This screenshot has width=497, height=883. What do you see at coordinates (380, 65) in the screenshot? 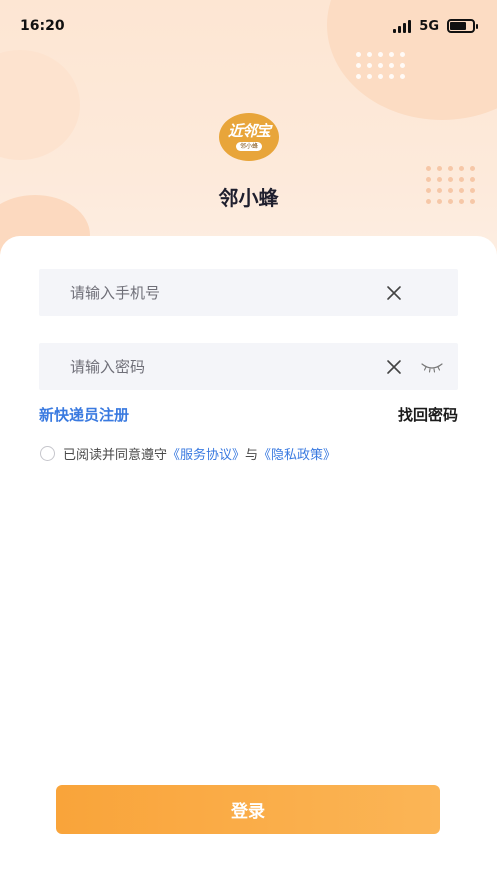
I see `decor-dots` at bounding box center [380, 65].